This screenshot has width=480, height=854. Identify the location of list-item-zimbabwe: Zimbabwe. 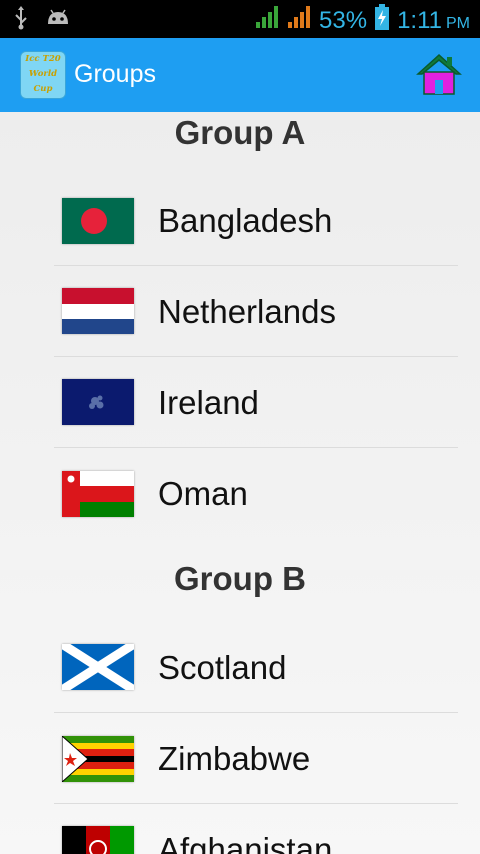
(256, 758).